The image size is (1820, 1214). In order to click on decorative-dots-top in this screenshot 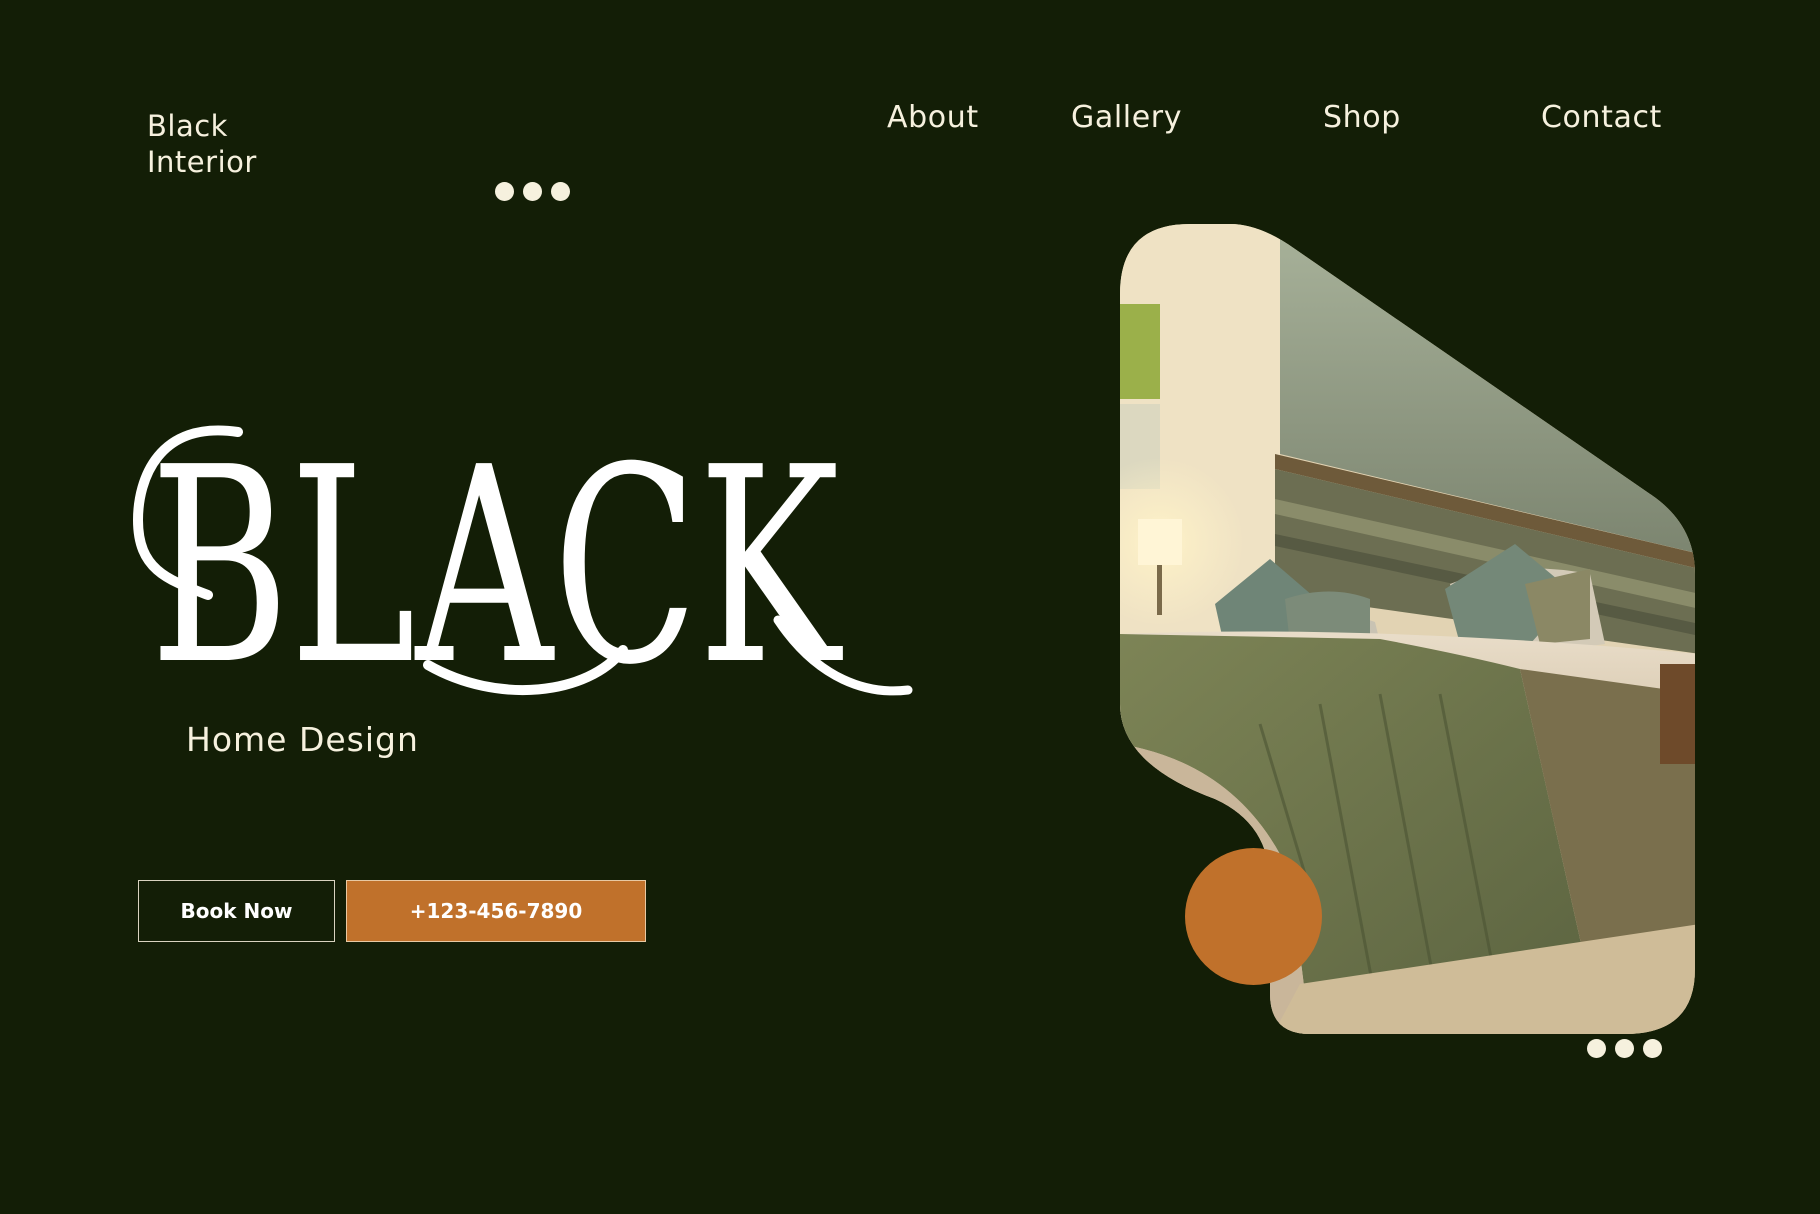, I will do `click(532, 191)`.